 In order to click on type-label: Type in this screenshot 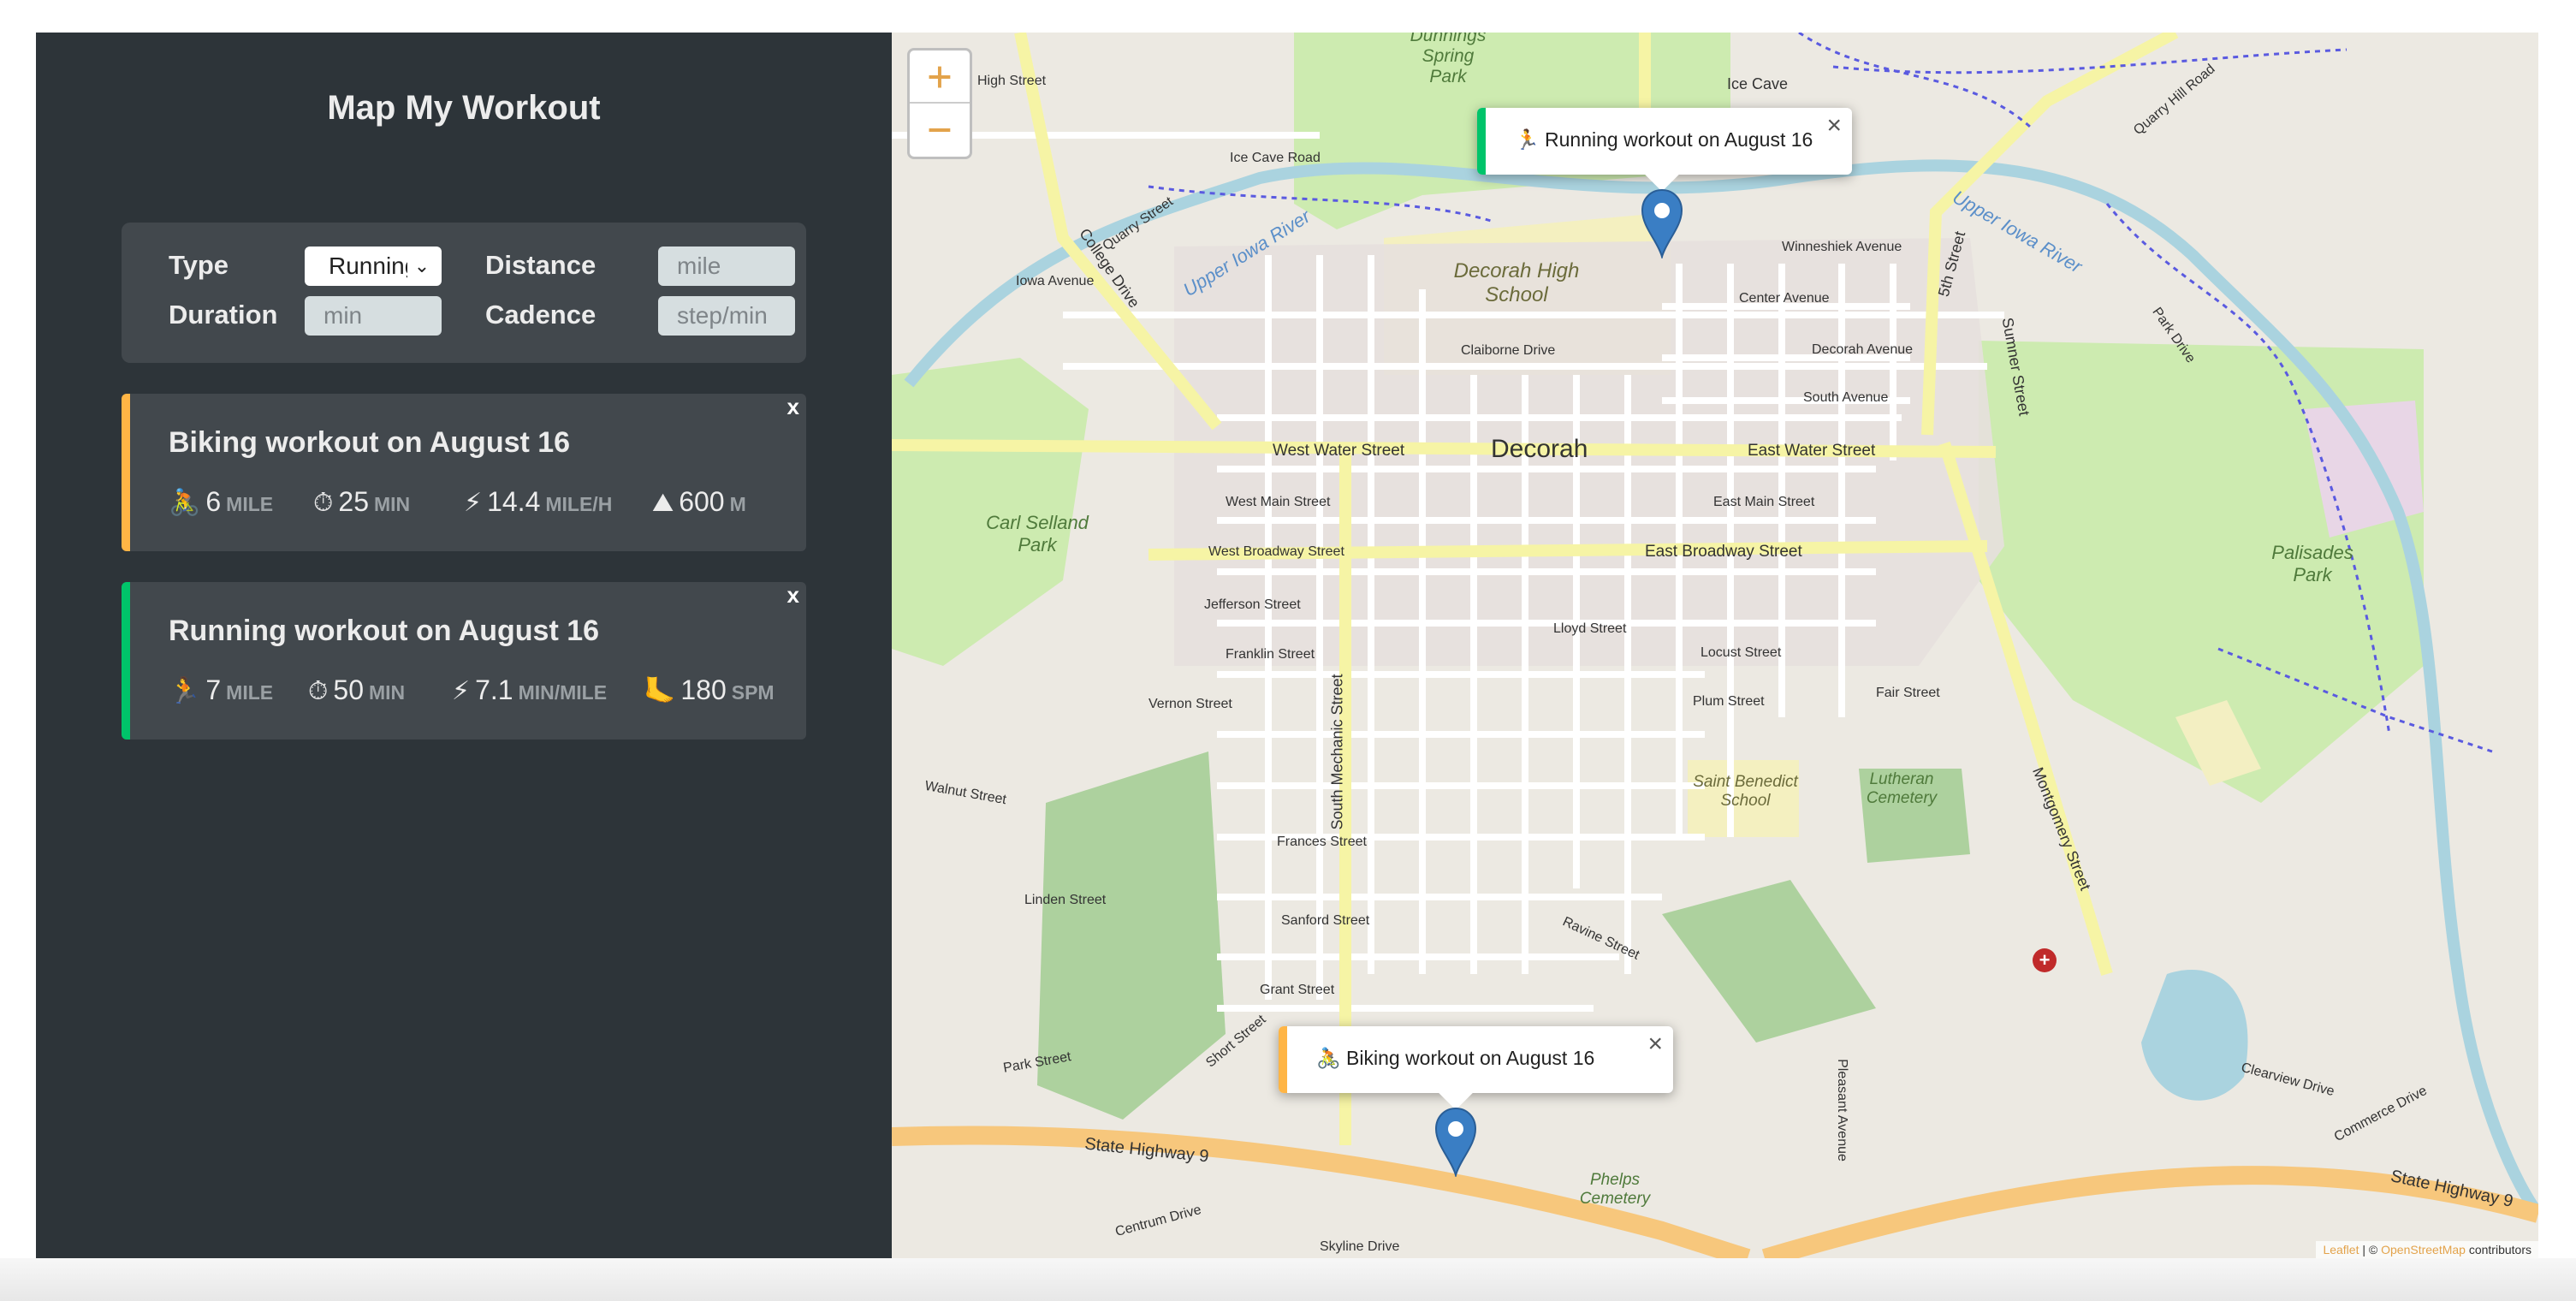, I will do `click(199, 265)`.